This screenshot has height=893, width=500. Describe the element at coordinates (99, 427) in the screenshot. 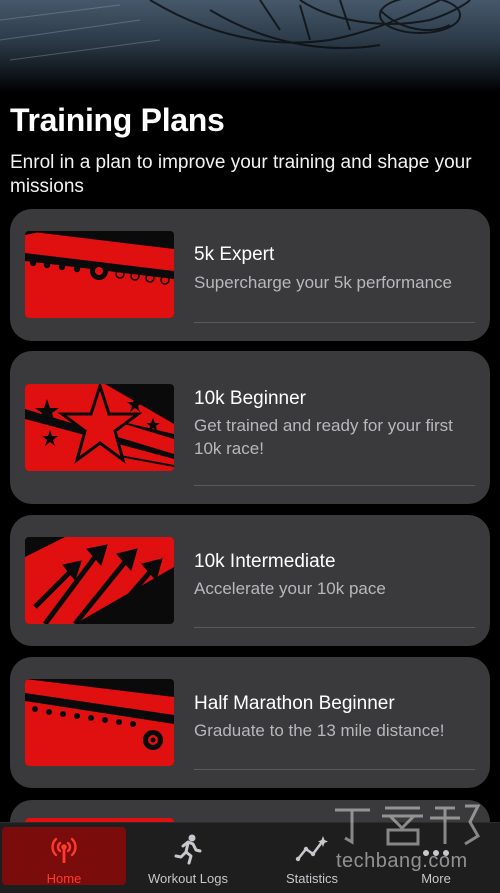

I see `10k-beginner-thumbnail` at that location.